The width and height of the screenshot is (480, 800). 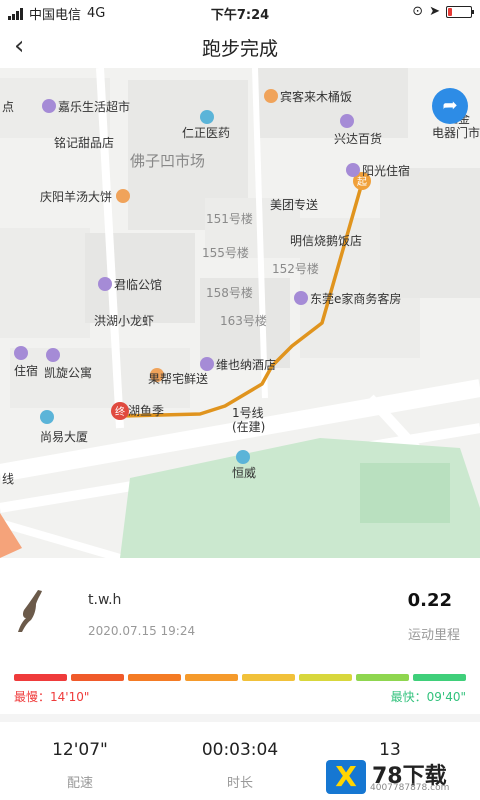 What do you see at coordinates (434, 11) in the screenshot?
I see `location-arrow-icon: ➤` at bounding box center [434, 11].